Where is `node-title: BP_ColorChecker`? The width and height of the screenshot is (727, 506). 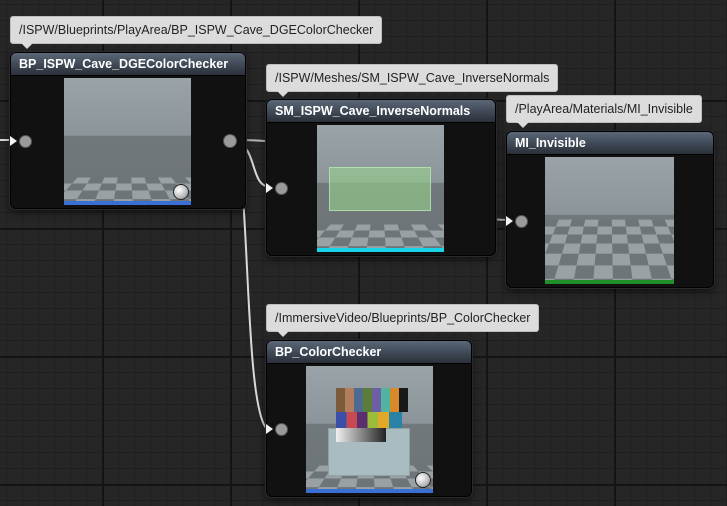
node-title: BP_ColorChecker is located at coordinates (369, 352).